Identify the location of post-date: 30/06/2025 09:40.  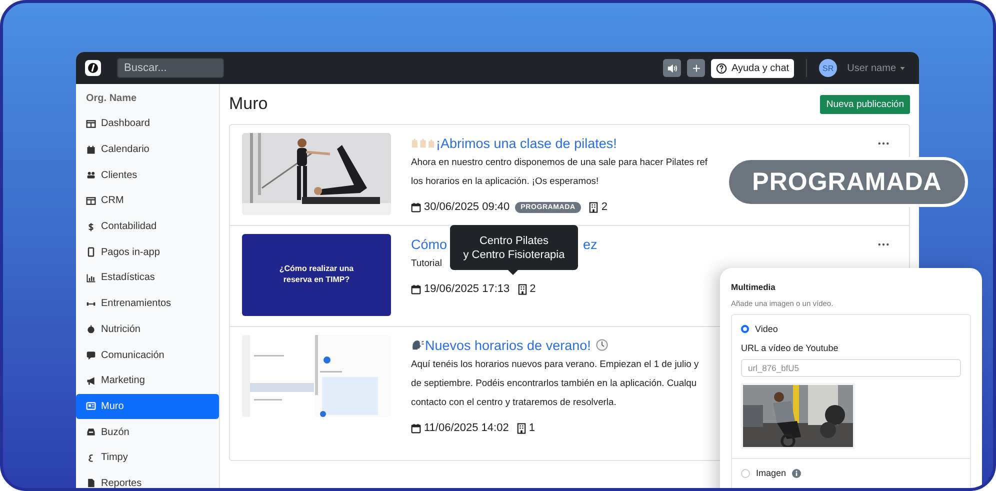
(467, 207).